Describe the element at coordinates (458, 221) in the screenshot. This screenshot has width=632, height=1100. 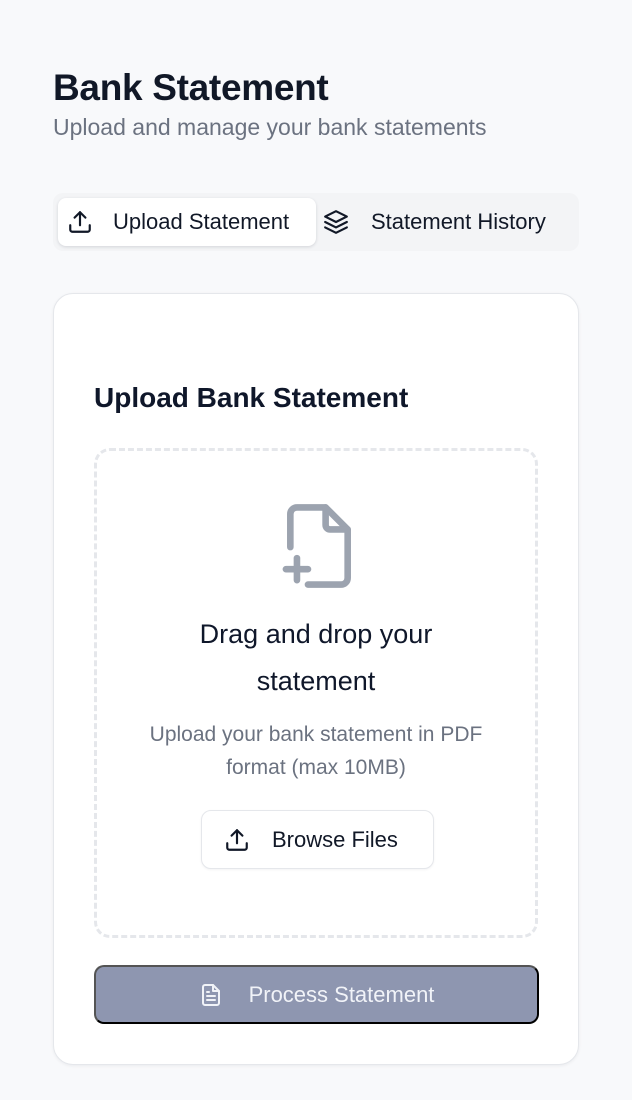
I see `tab-label: Statement History` at that location.